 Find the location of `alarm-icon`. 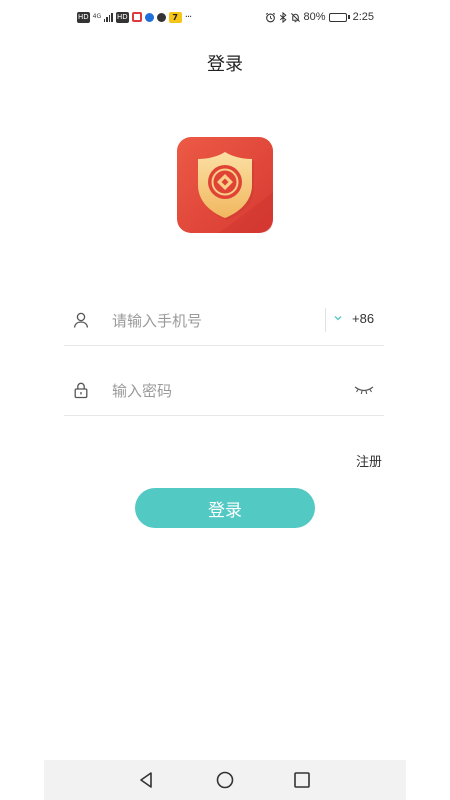

alarm-icon is located at coordinates (270, 17).